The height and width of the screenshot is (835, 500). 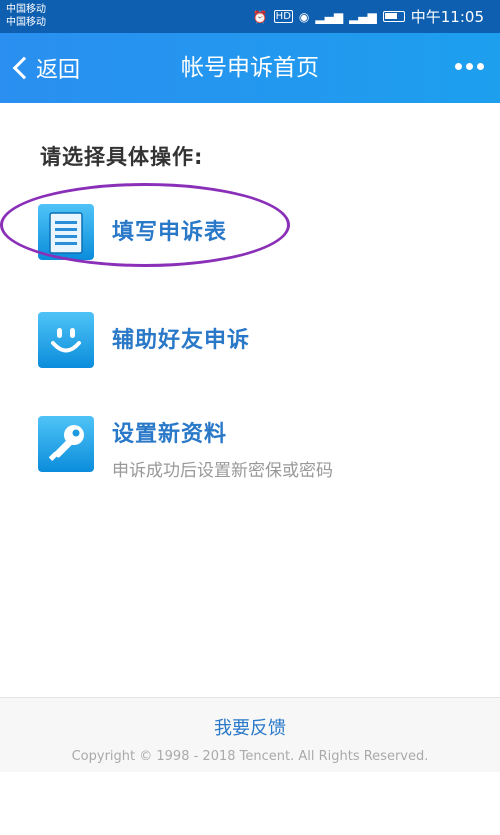 I want to click on annotation-circle, so click(x=145, y=225).